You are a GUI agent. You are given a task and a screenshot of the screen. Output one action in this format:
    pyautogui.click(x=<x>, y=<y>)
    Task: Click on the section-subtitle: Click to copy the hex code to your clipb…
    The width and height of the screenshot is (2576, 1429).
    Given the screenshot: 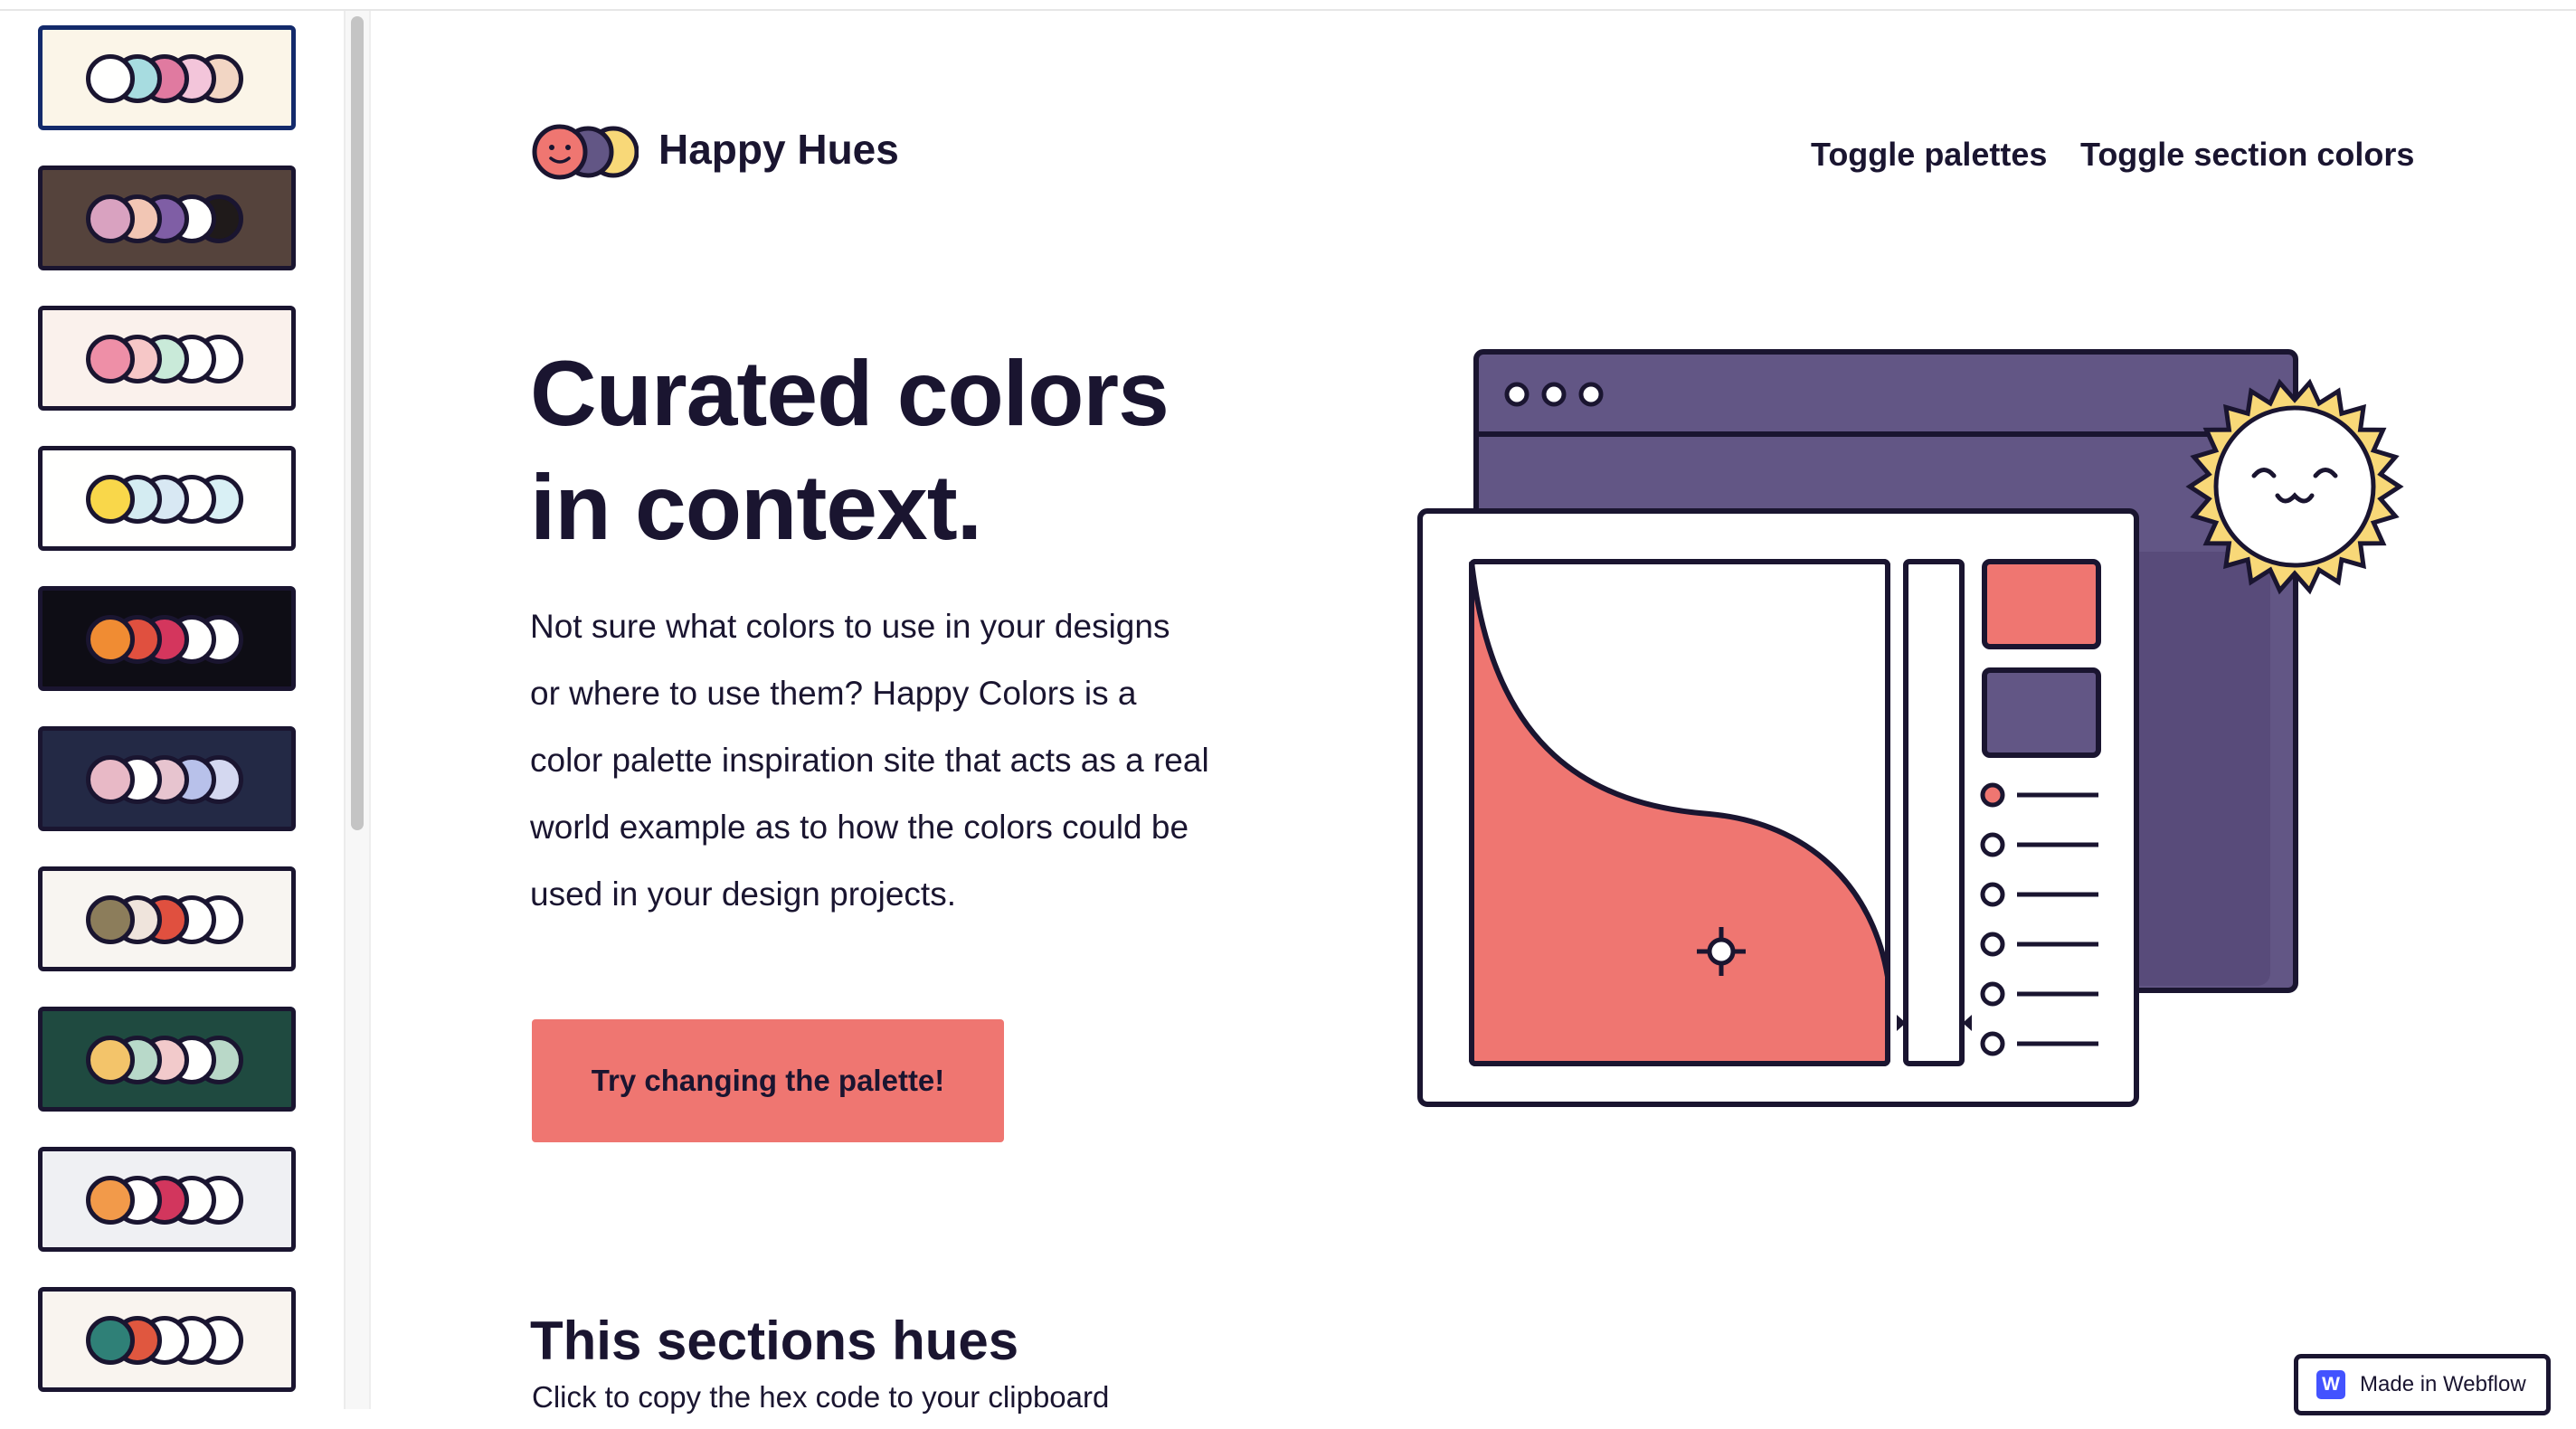 What is the action you would take?
    pyautogui.click(x=821, y=1397)
    